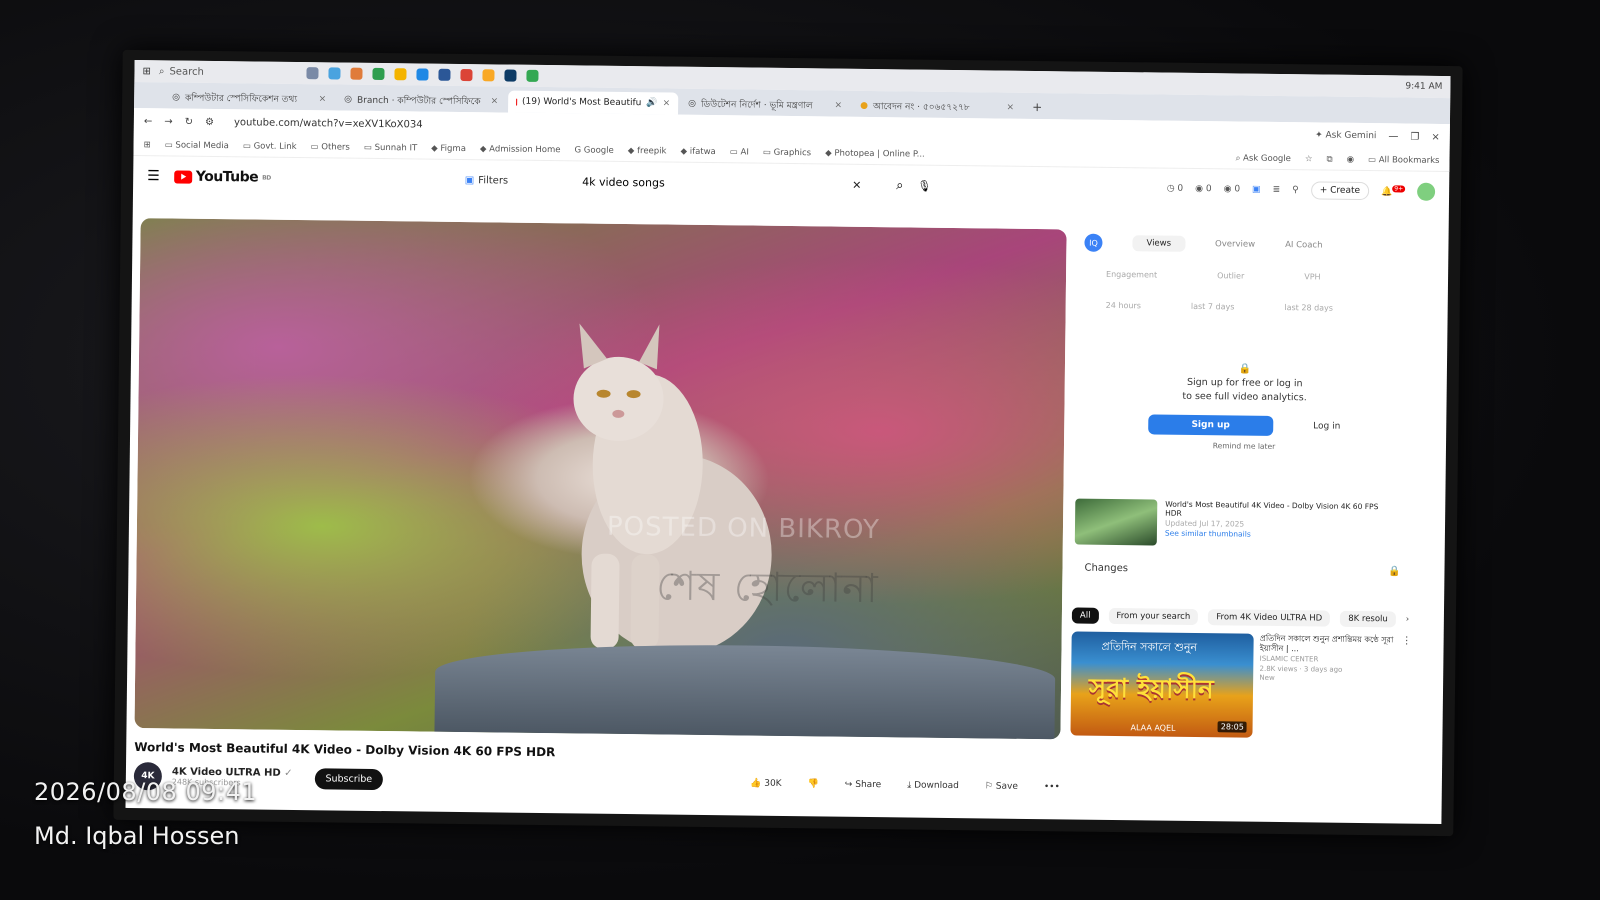 The image size is (1600, 900). Describe the element at coordinates (421, 100) in the screenshot. I see `browser-tab: ◎ Branch · কম্পিউটার স্পেসিফিকে ×` at that location.